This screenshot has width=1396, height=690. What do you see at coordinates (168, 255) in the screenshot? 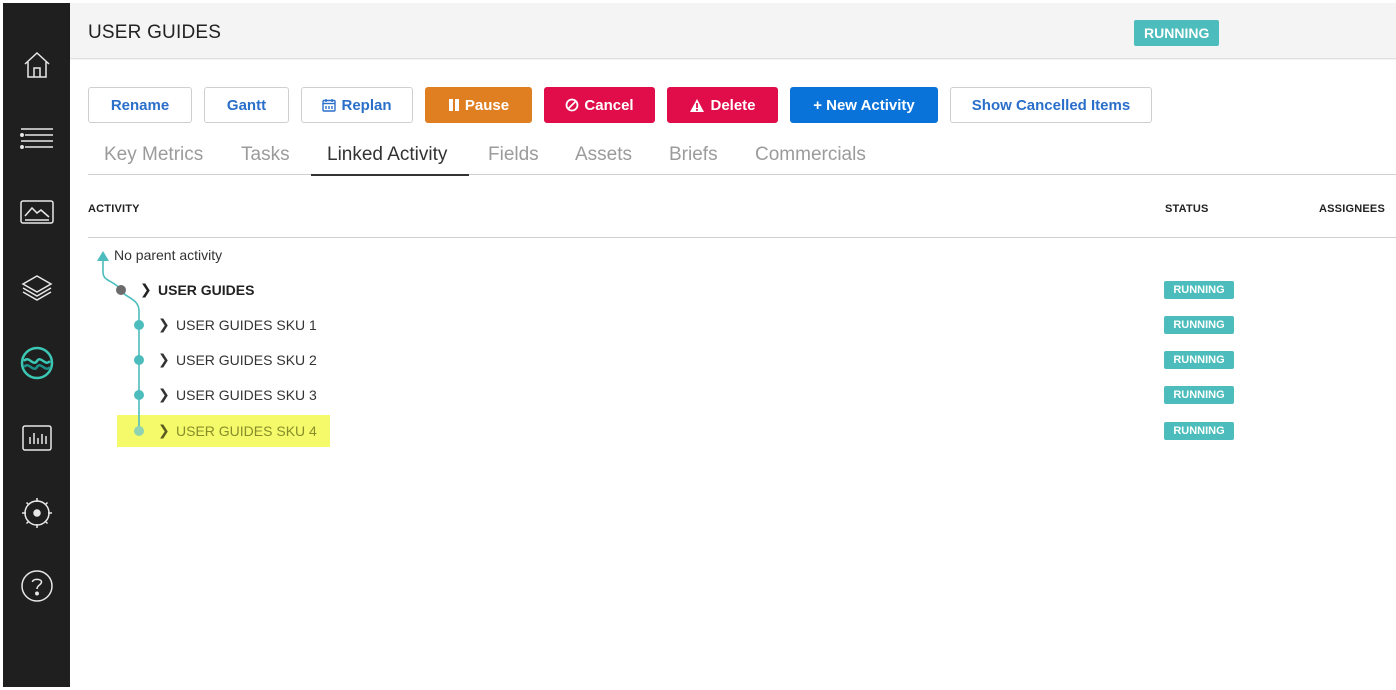
I see `no-parent-label: No parent activity` at bounding box center [168, 255].